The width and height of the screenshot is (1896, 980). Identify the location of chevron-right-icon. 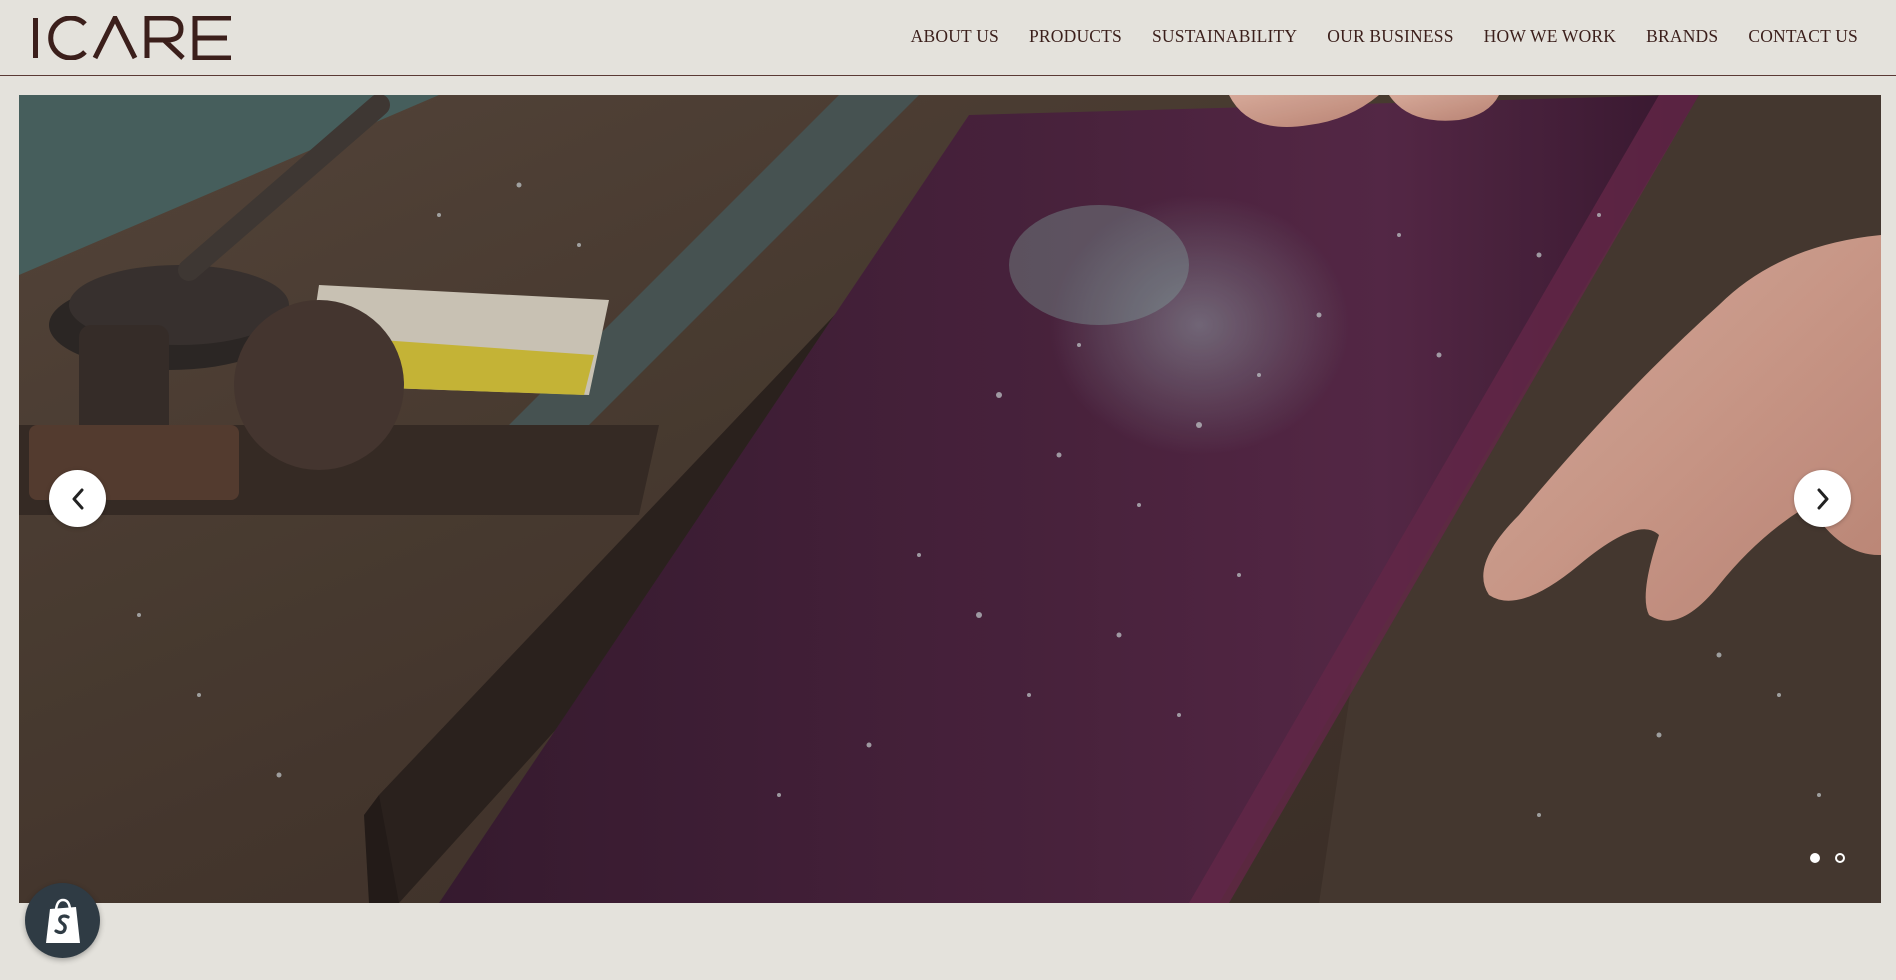
(1822, 498).